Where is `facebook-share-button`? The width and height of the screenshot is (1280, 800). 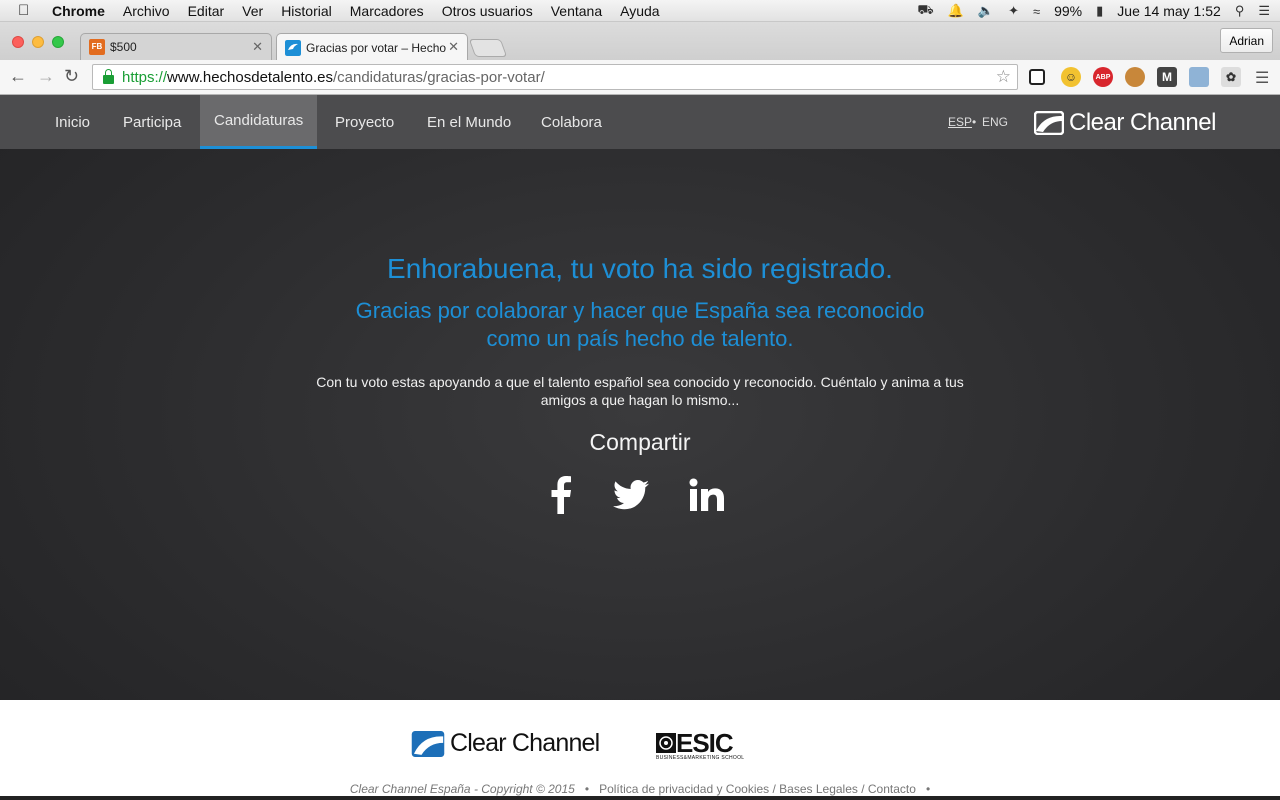 facebook-share-button is located at coordinates (561, 495).